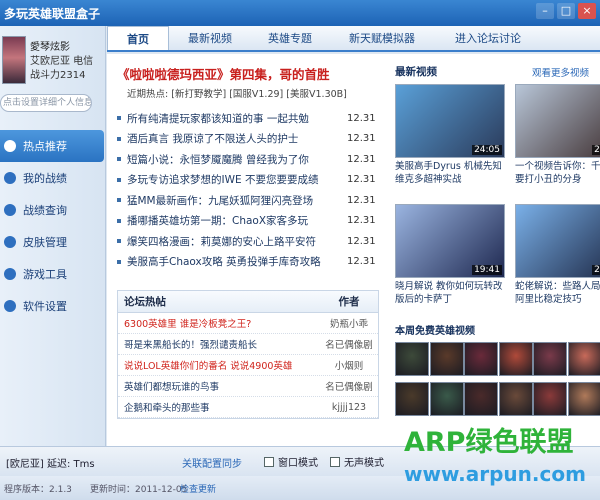 Image resolution: width=600 pixels, height=500 pixels. Describe the element at coordinates (58, 75) in the screenshot. I see `user-power: 战斗力2314` at that location.